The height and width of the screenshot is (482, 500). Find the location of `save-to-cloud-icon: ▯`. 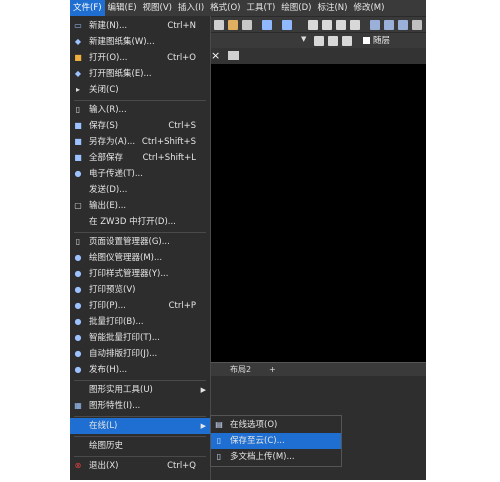

save-to-cloud-icon: ▯ is located at coordinates (219, 440).